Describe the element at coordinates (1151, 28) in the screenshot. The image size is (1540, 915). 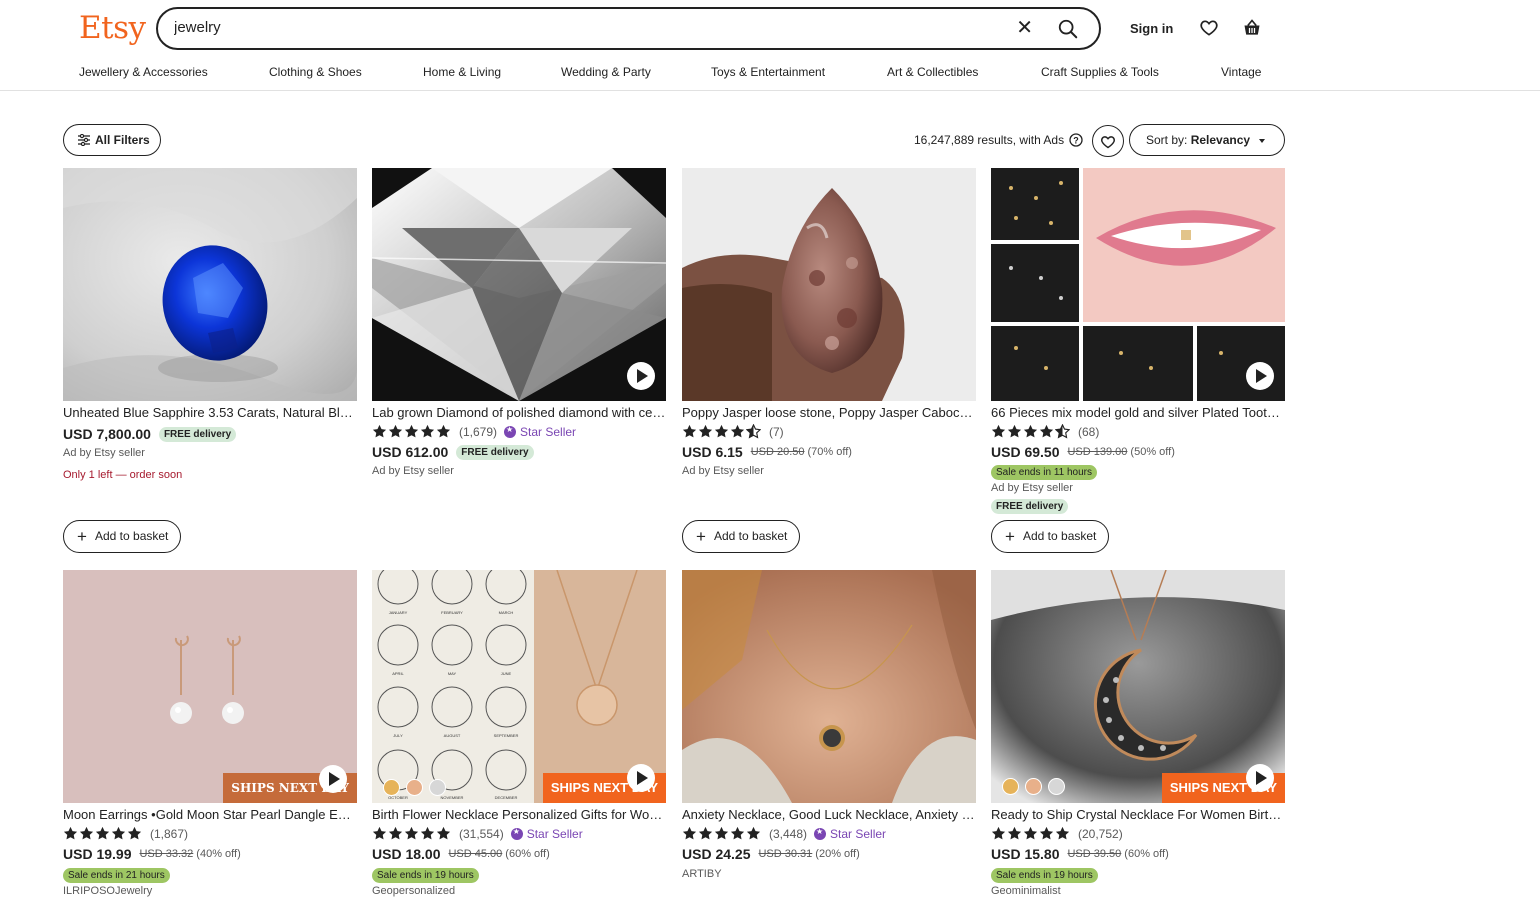
I see `sign-in-link: Sign in` at that location.